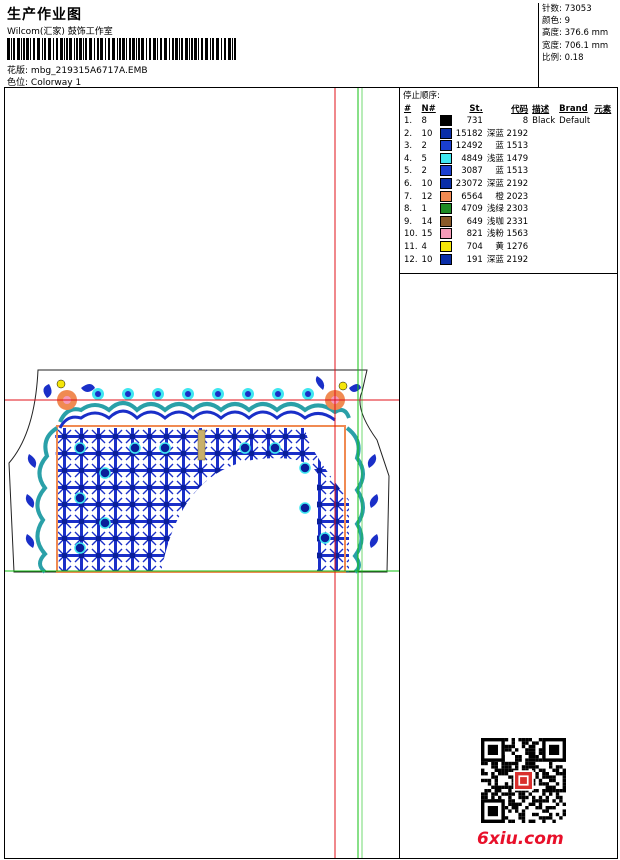  I want to click on stat-colors: 颜色: 9, so click(556, 21).